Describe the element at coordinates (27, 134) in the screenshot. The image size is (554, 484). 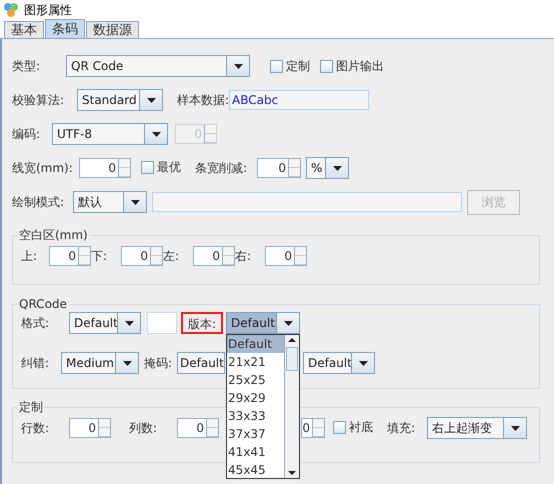
I see `field-label: 编码:` at that location.